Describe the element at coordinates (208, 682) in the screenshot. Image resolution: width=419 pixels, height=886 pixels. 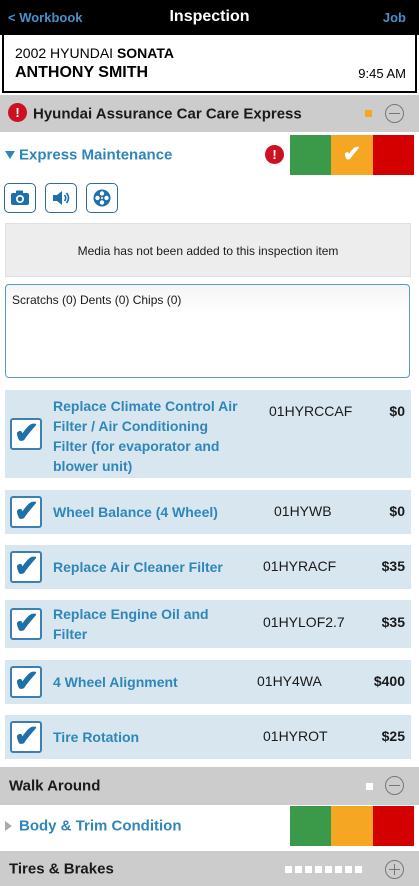
I see `service-item: ✔ 4 Wheel Alignment 01HY4WA $400` at that location.